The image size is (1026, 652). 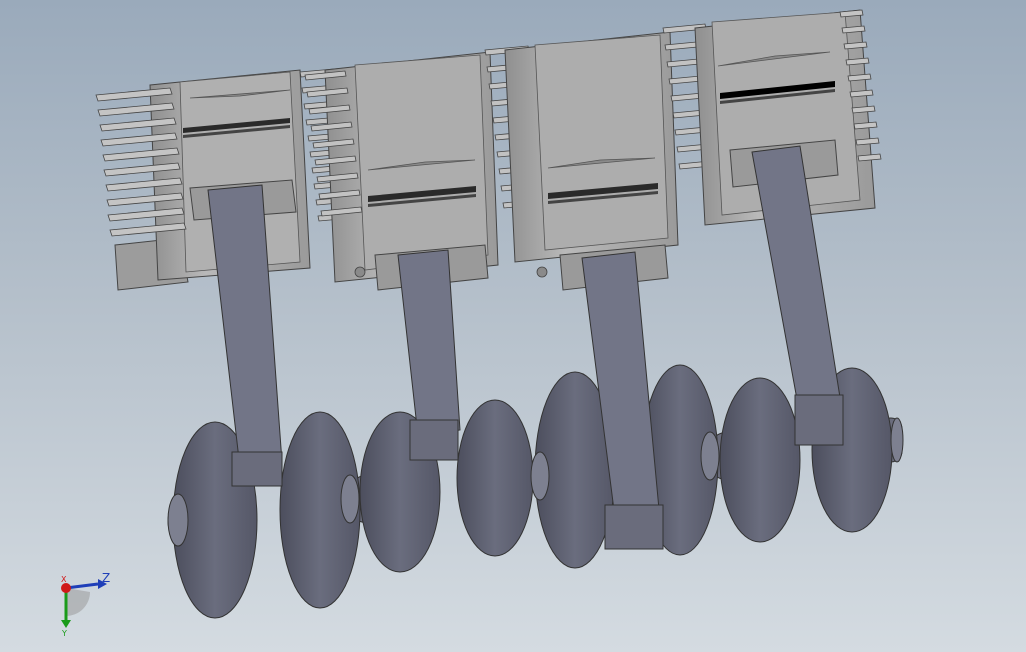 What do you see at coordinates (106, 578) in the screenshot?
I see `z-axis-label: Z` at bounding box center [106, 578].